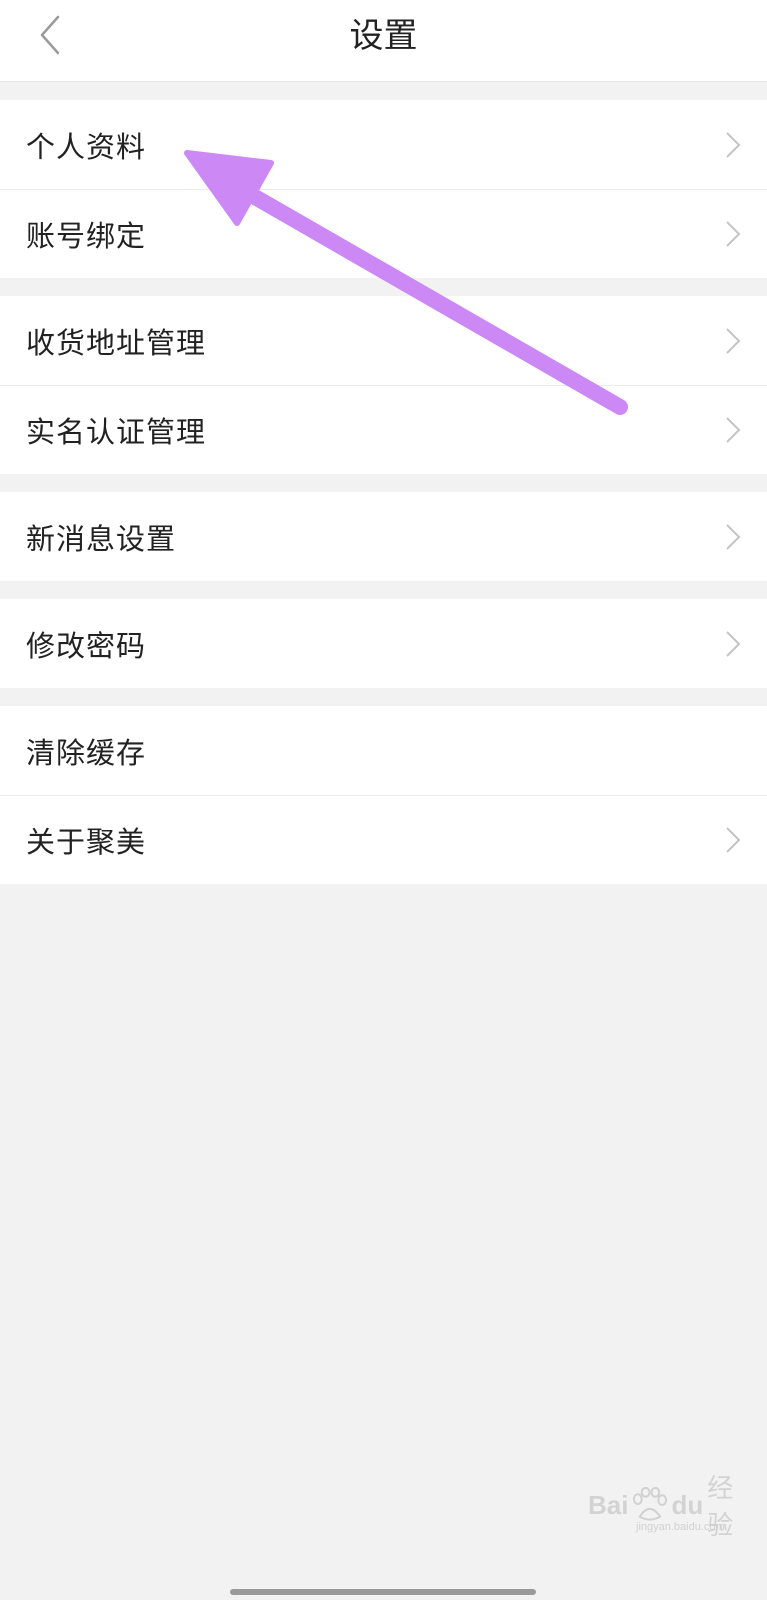 Image resolution: width=767 pixels, height=1600 pixels. I want to click on settings-row-account-binding: 账号绑定, so click(383, 233).